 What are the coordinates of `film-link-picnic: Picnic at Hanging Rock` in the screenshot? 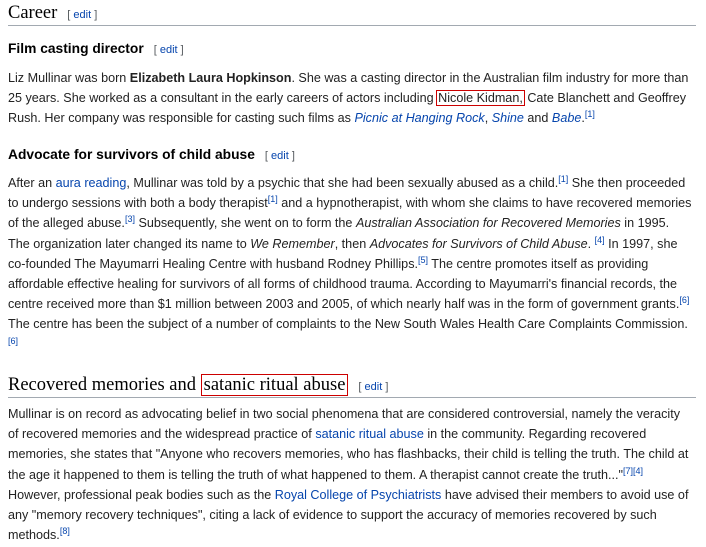 It's located at (419, 118).